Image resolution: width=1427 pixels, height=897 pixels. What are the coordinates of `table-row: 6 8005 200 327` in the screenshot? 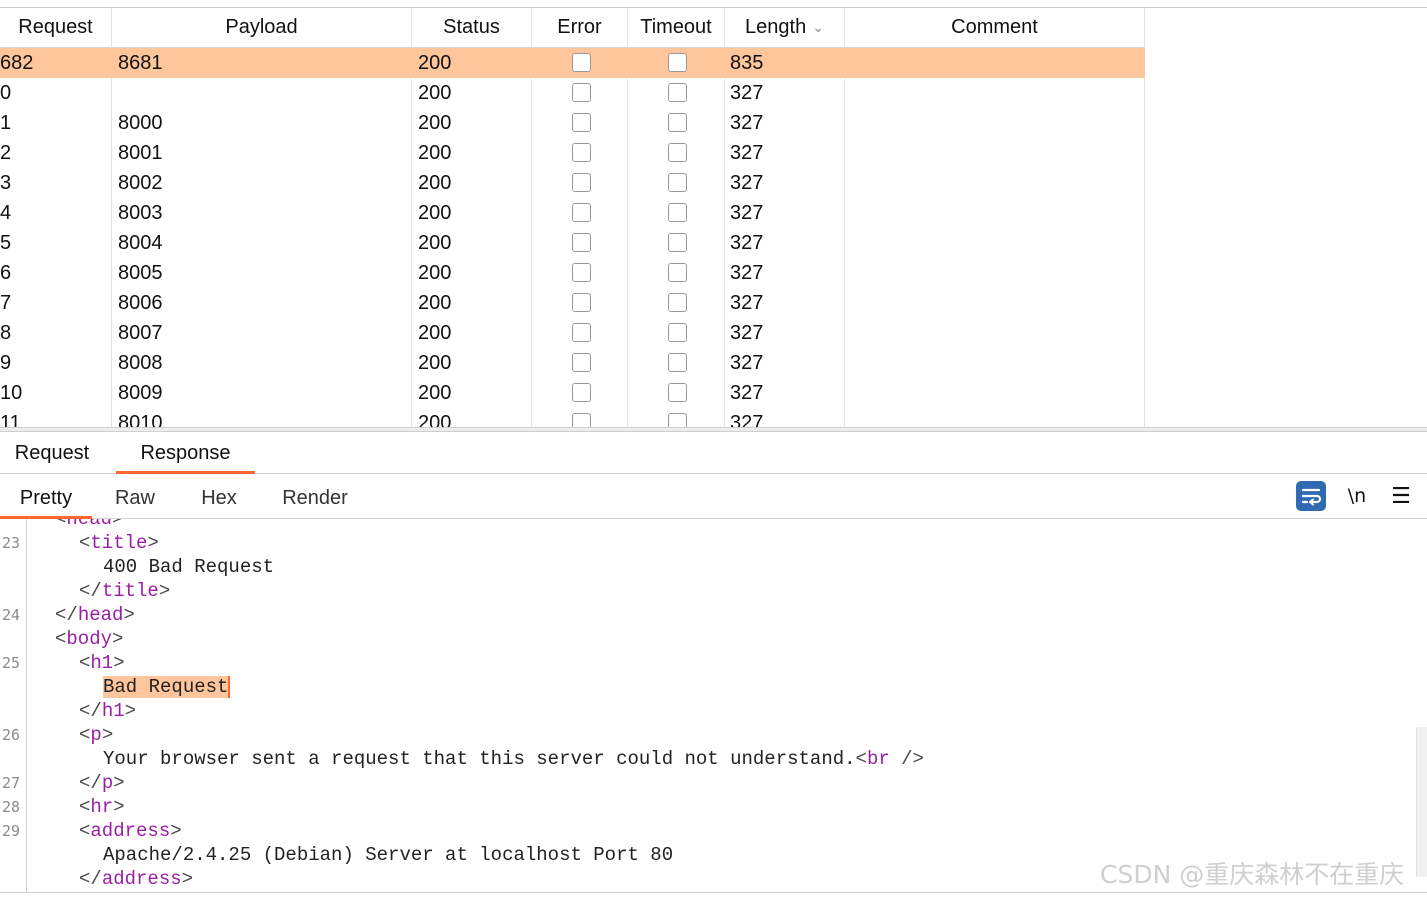 It's located at (572, 273).